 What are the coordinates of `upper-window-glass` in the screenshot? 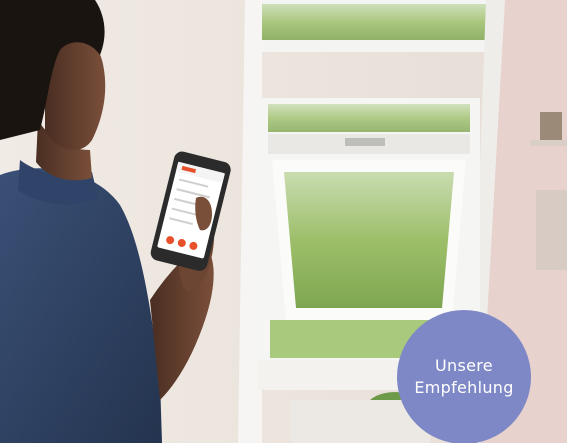 It's located at (374, 22).